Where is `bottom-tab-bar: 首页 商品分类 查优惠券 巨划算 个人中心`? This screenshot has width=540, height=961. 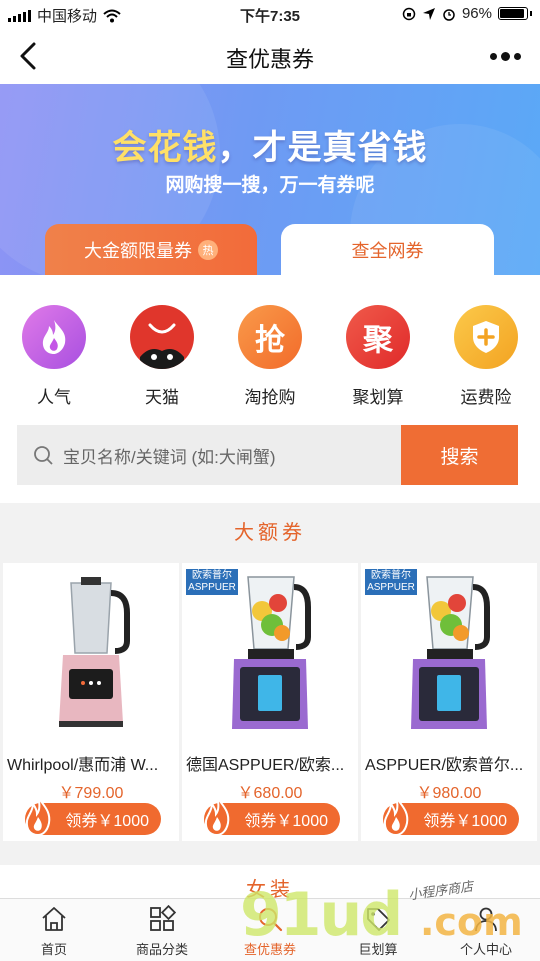
bottom-tab-bar: 首页 商品分类 查优惠券 巨划算 个人中心 is located at coordinates (270, 929).